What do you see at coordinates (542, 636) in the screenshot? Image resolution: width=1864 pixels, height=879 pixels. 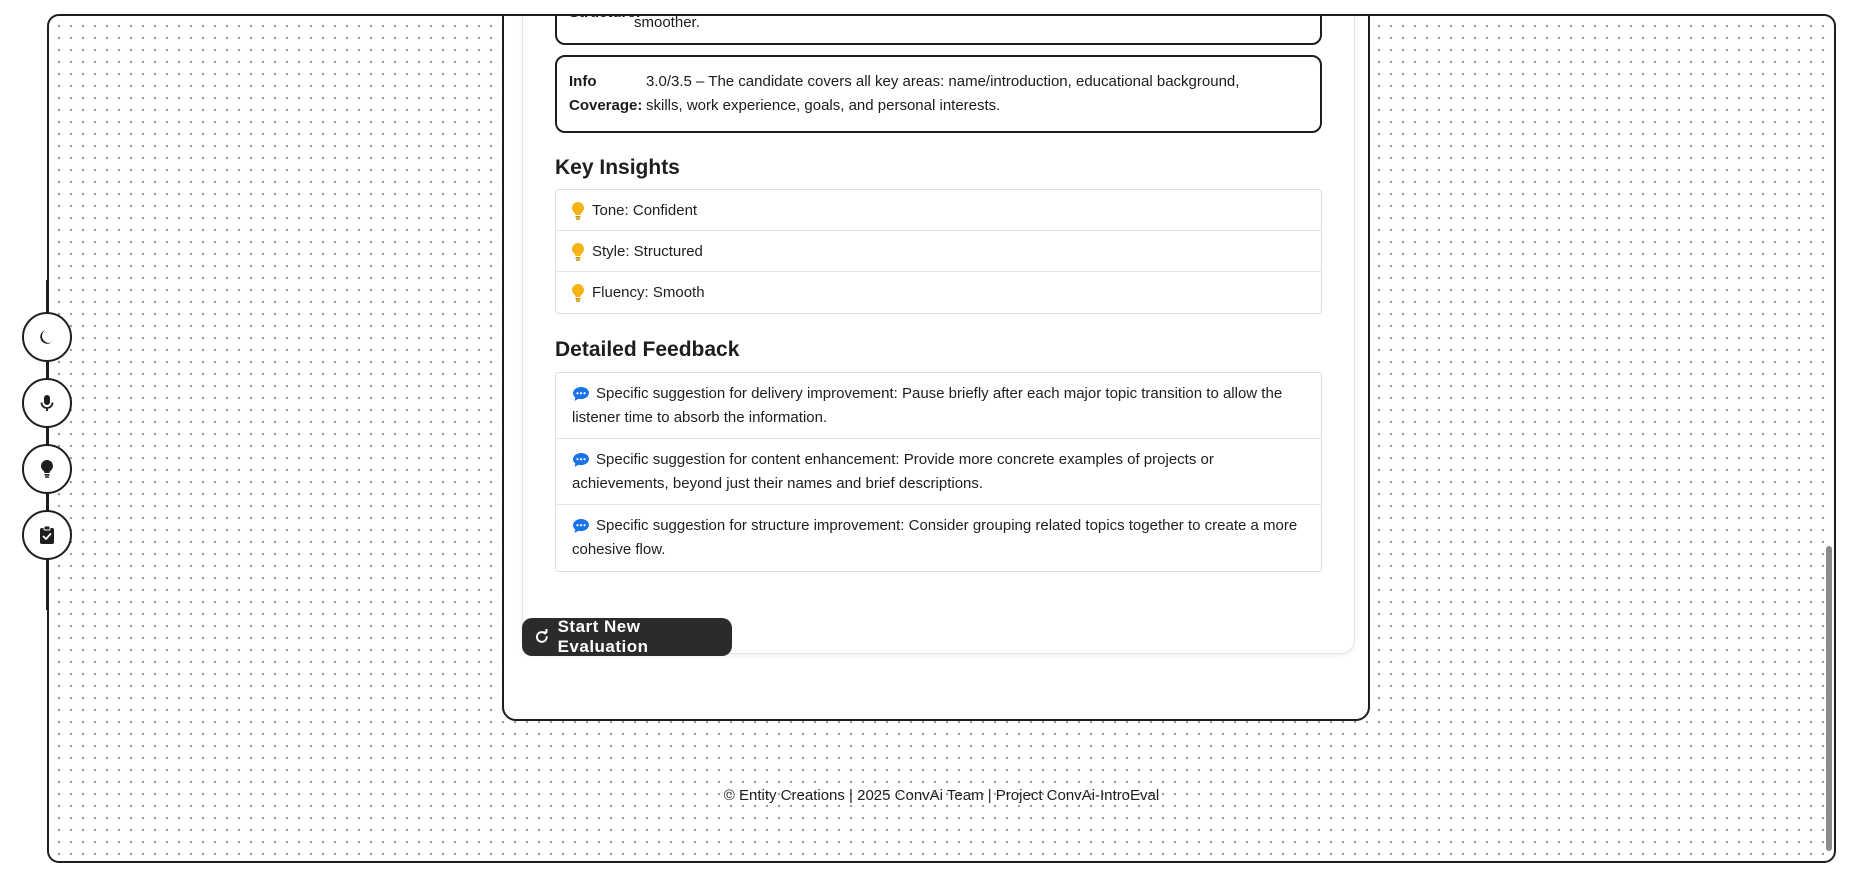 I see `refresh-icon` at bounding box center [542, 636].